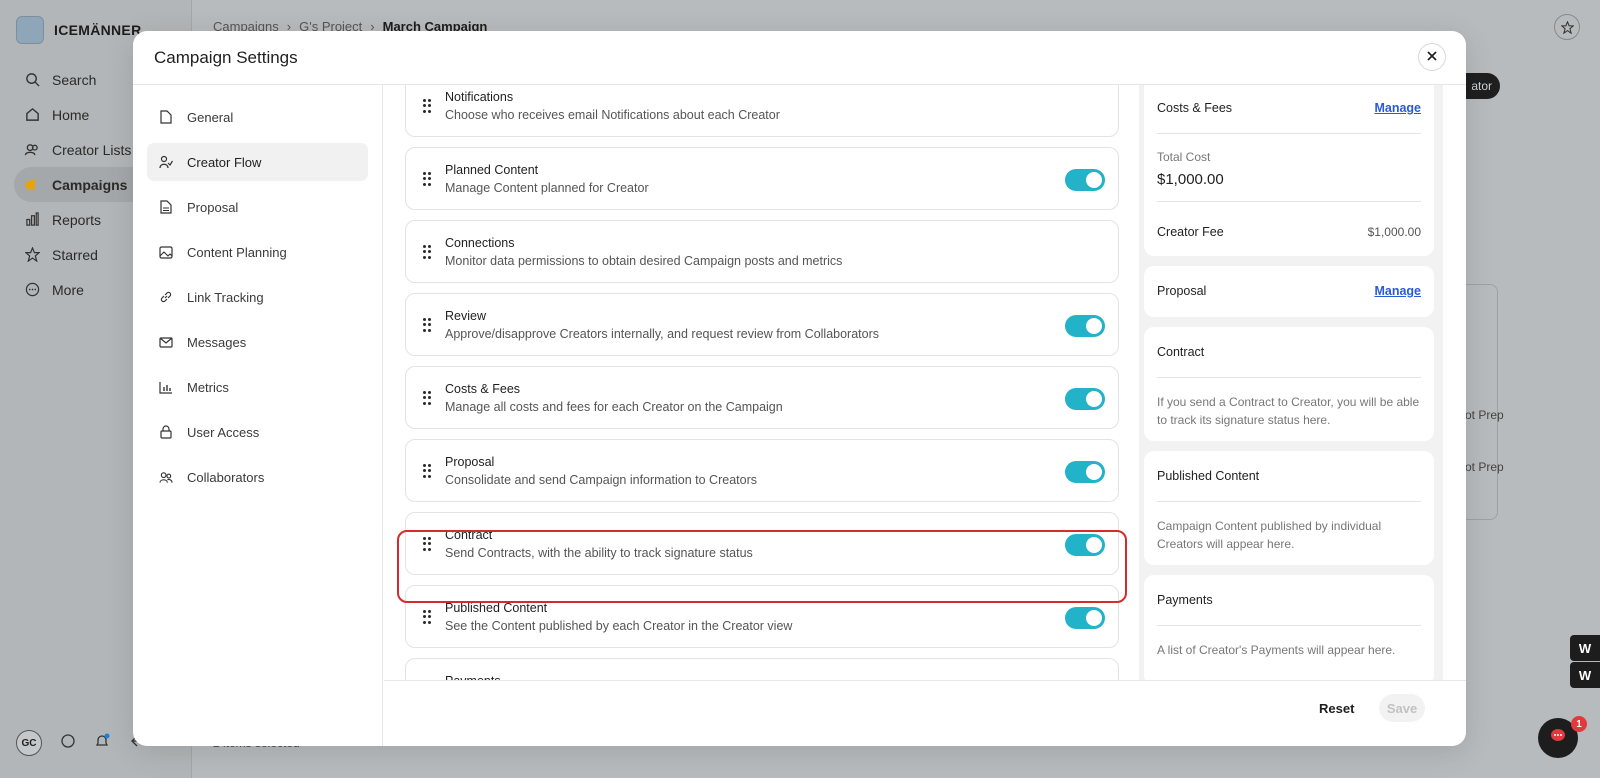 Image resolution: width=1600 pixels, height=778 pixels. Describe the element at coordinates (74, 79) in the screenshot. I see `nav-label: Search` at that location.